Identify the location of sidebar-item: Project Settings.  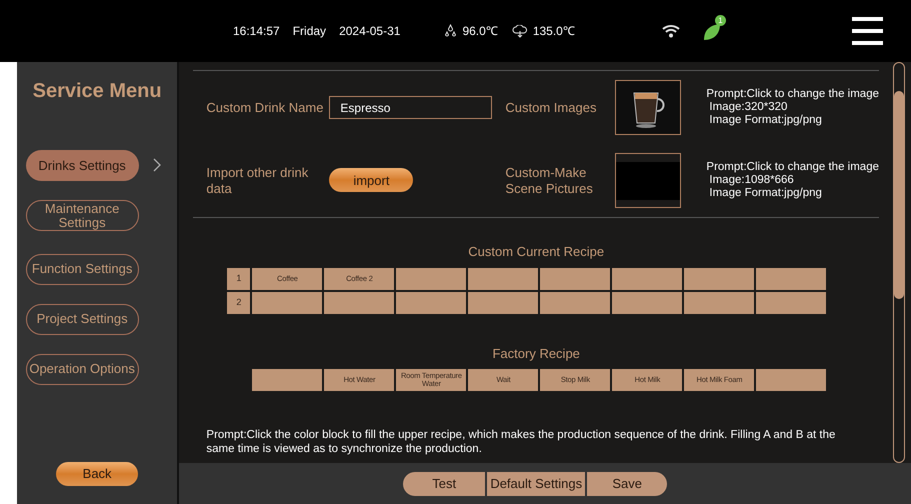
(82, 319).